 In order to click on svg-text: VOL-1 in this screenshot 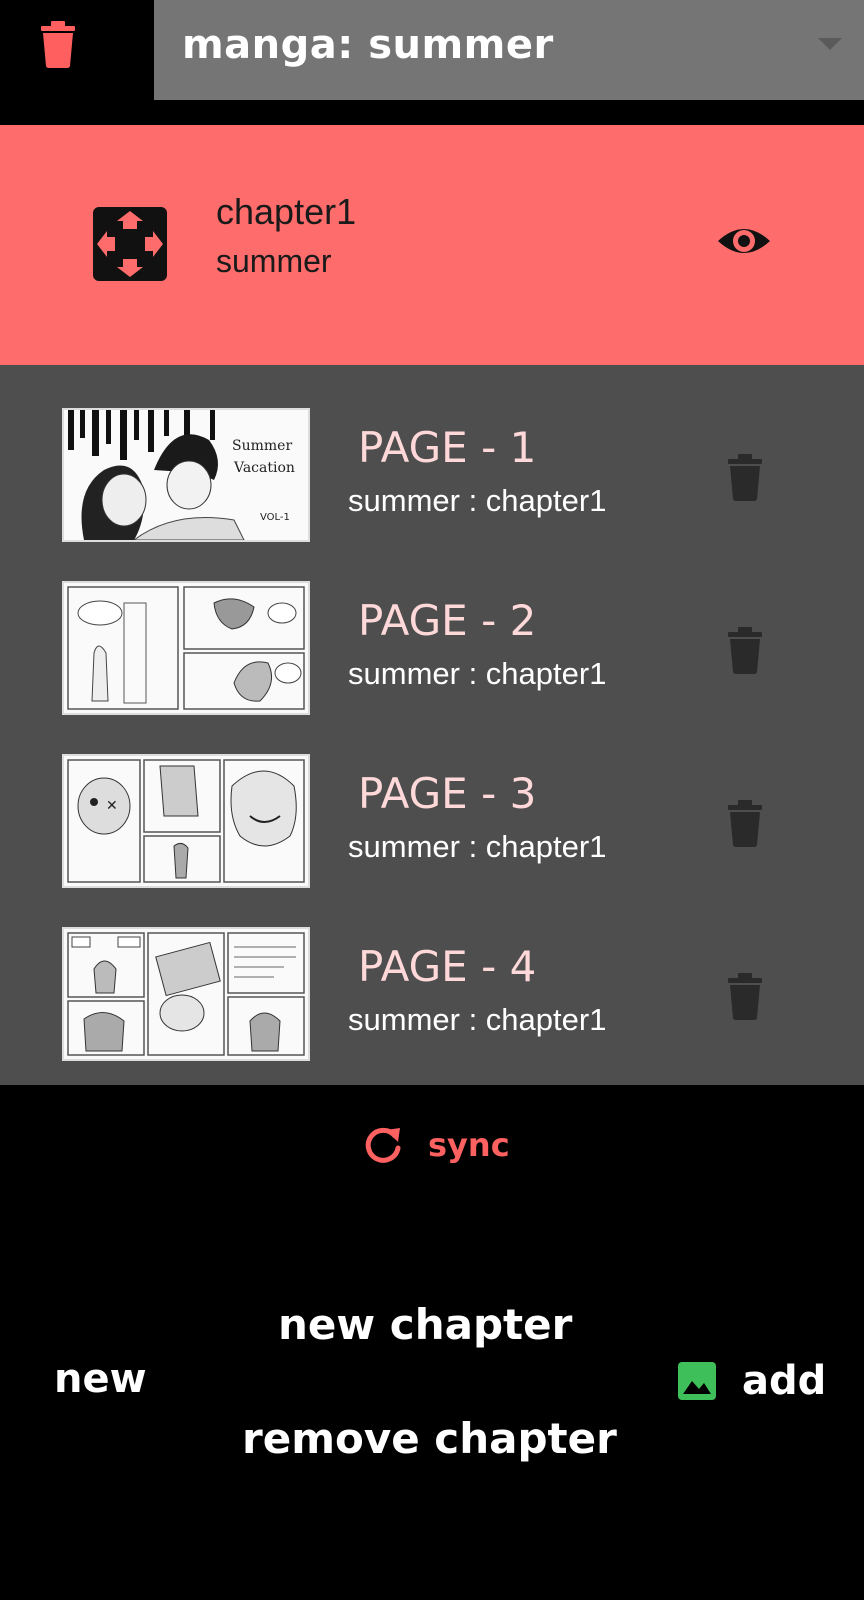, I will do `click(275, 517)`.